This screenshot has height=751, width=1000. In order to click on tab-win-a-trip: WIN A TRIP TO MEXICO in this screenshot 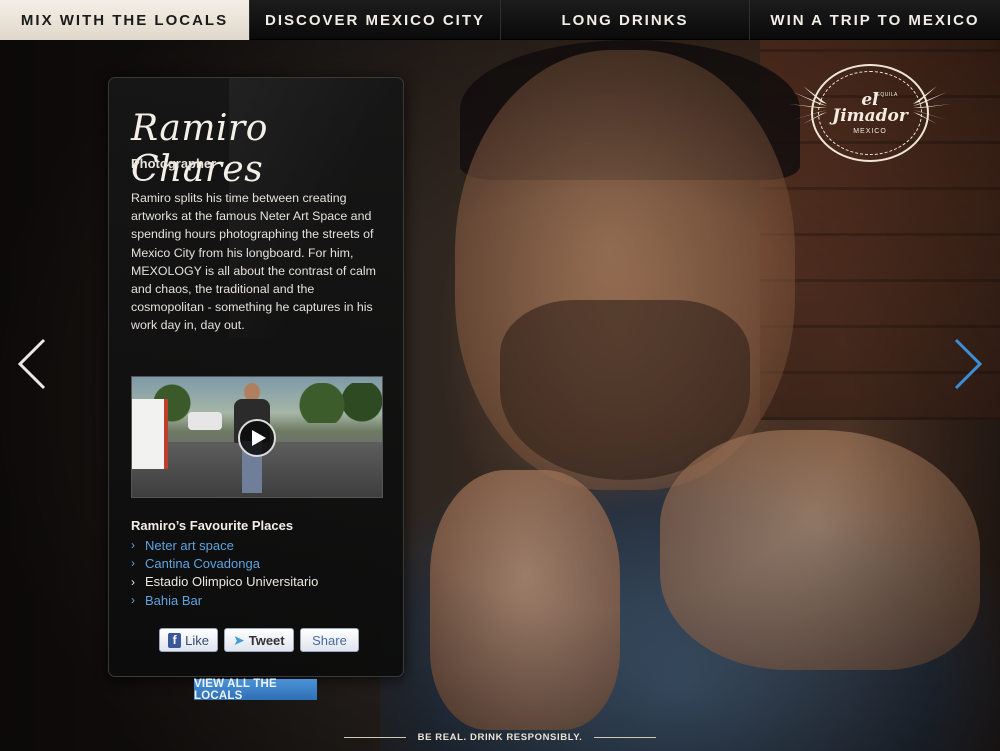, I will do `click(875, 20)`.